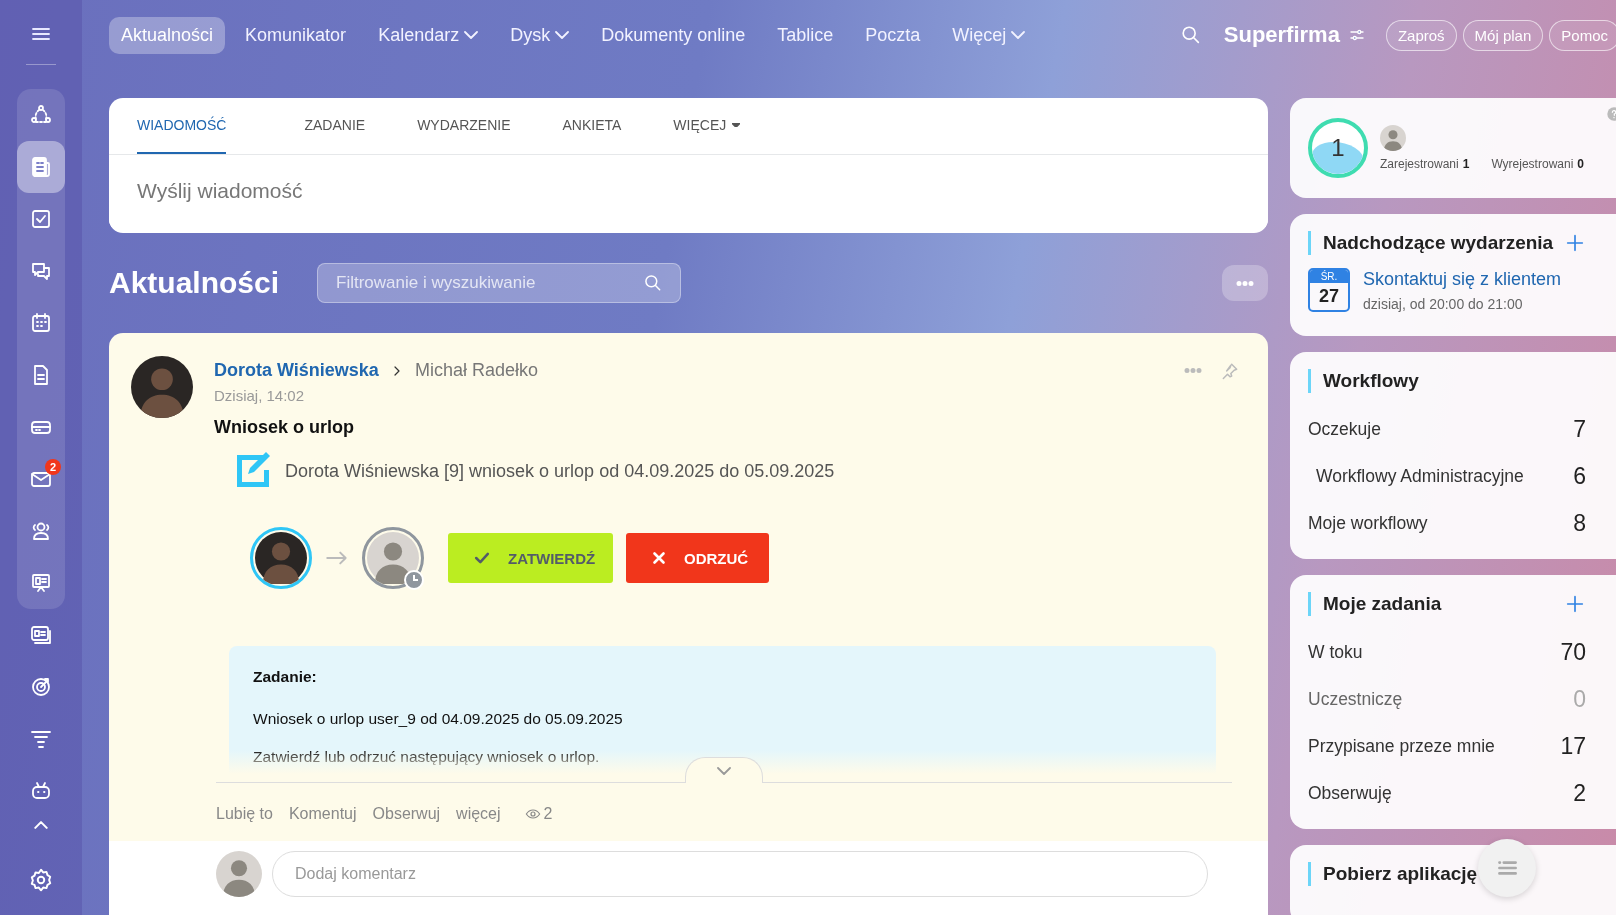 This screenshot has width=1616, height=915. I want to click on row-label: Oczekuje, so click(1344, 429).